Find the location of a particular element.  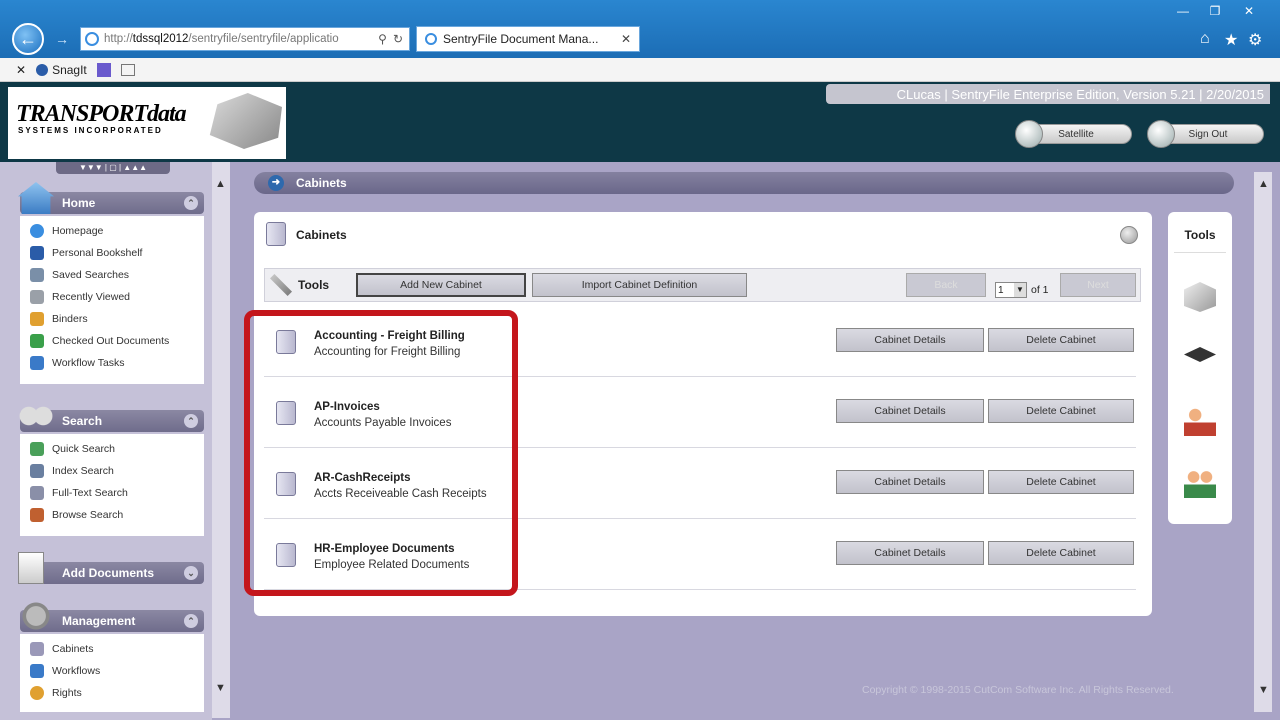

tab-favicon-icon is located at coordinates (431, 39).